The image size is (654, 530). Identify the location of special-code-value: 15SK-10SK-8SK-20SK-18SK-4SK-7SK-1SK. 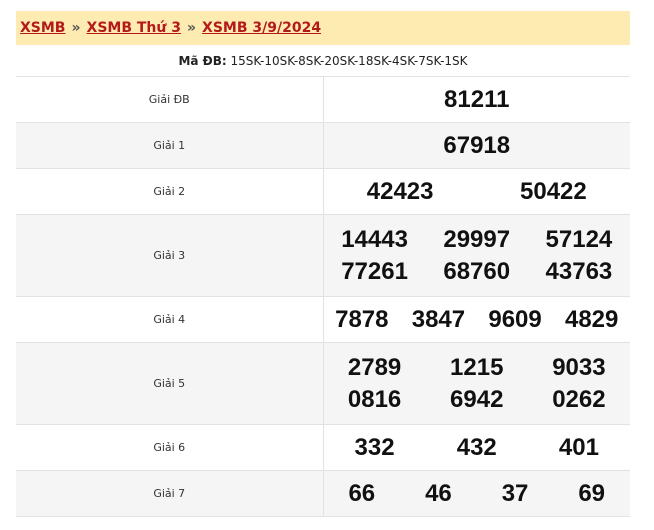
(349, 60).